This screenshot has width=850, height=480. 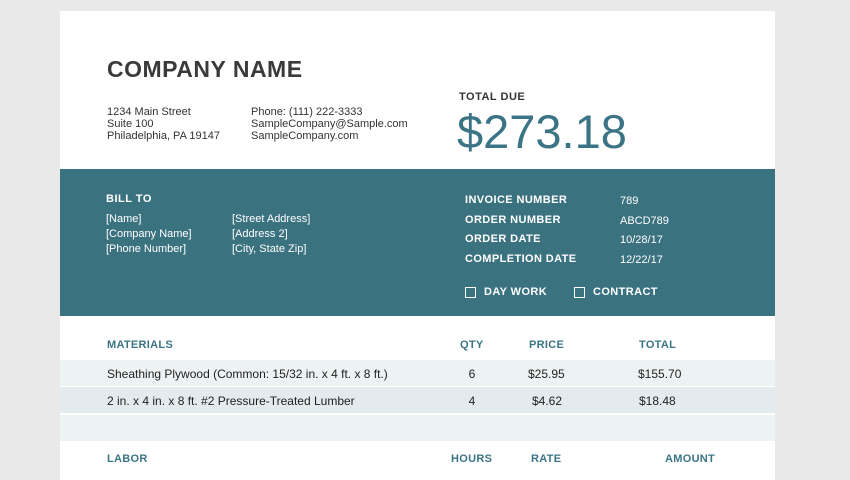 What do you see at coordinates (417, 428) in the screenshot?
I see `table-row-empty` at bounding box center [417, 428].